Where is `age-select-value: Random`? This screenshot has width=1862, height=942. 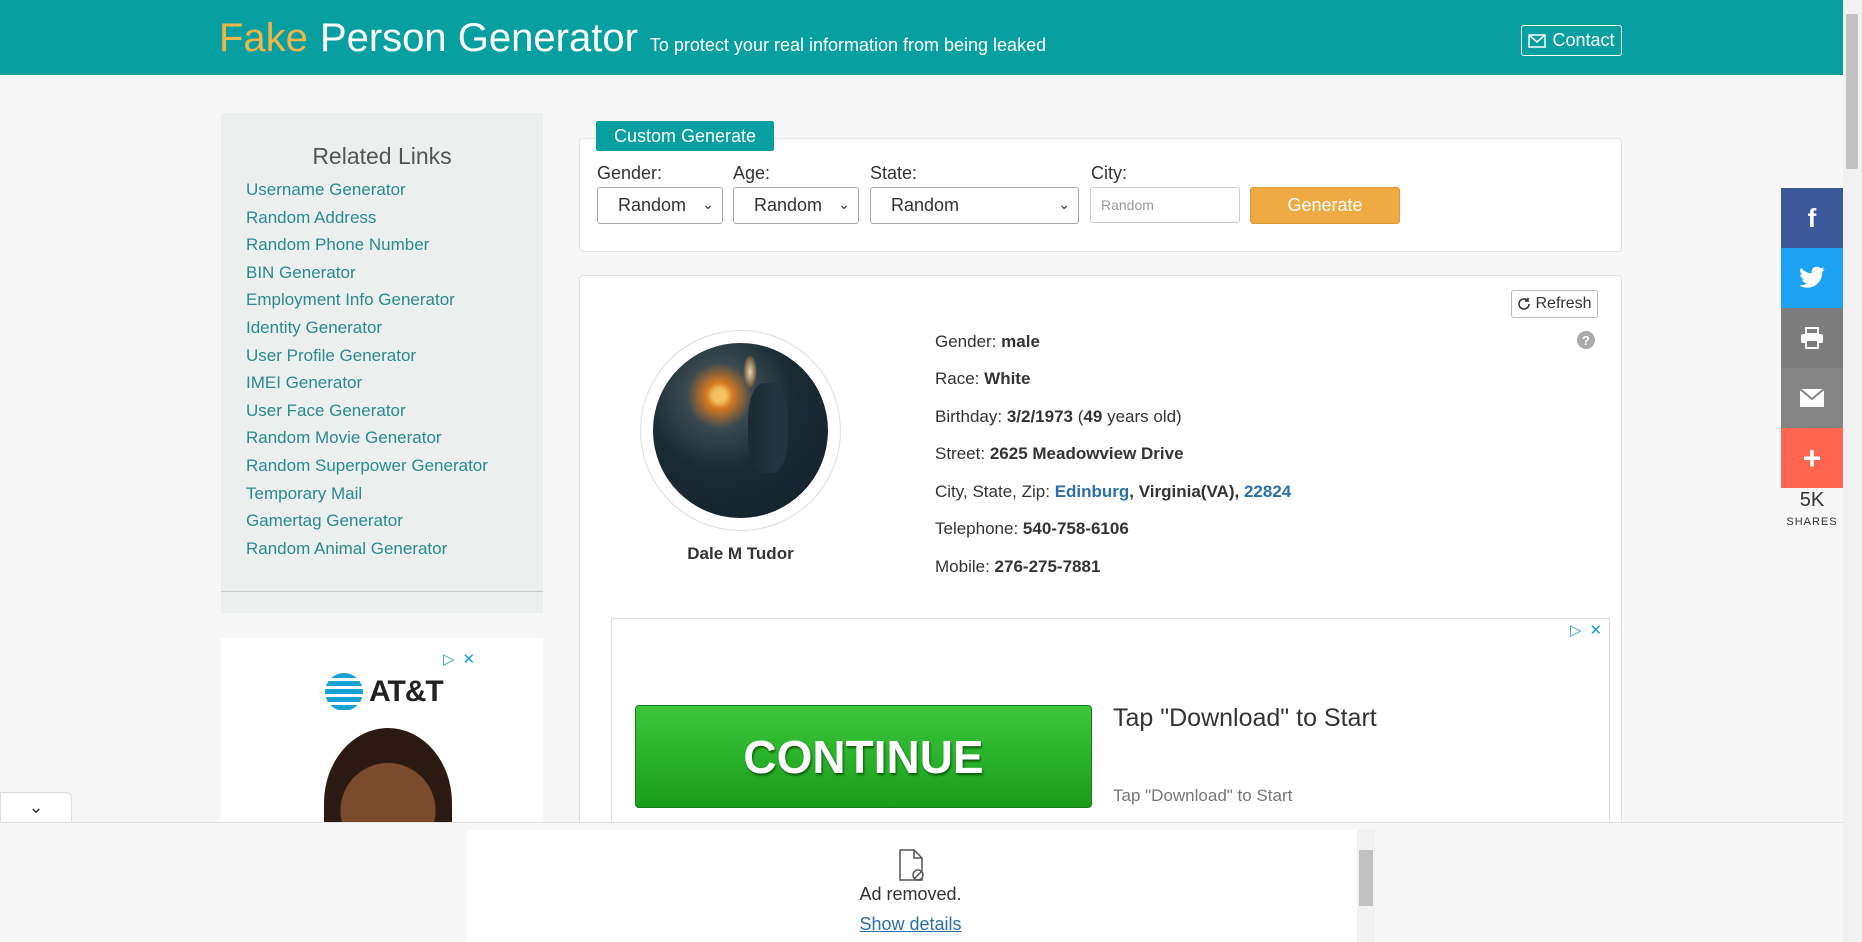 age-select-value: Random is located at coordinates (788, 205).